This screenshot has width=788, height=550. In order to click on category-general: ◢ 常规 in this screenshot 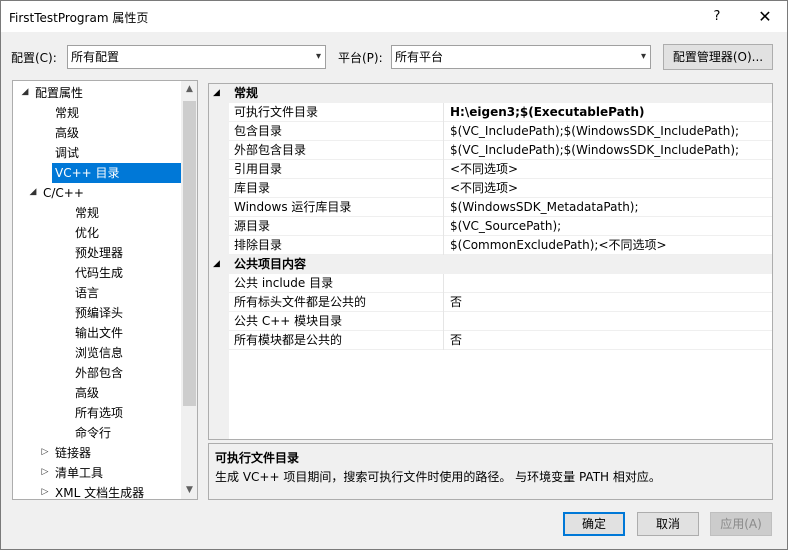, I will do `click(490, 93)`.